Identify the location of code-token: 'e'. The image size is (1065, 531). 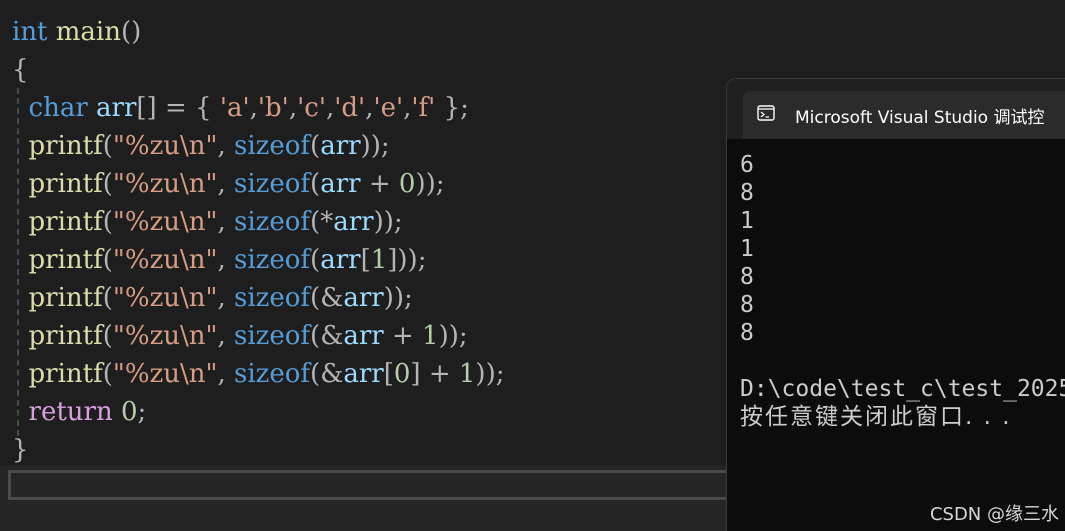
(388, 108).